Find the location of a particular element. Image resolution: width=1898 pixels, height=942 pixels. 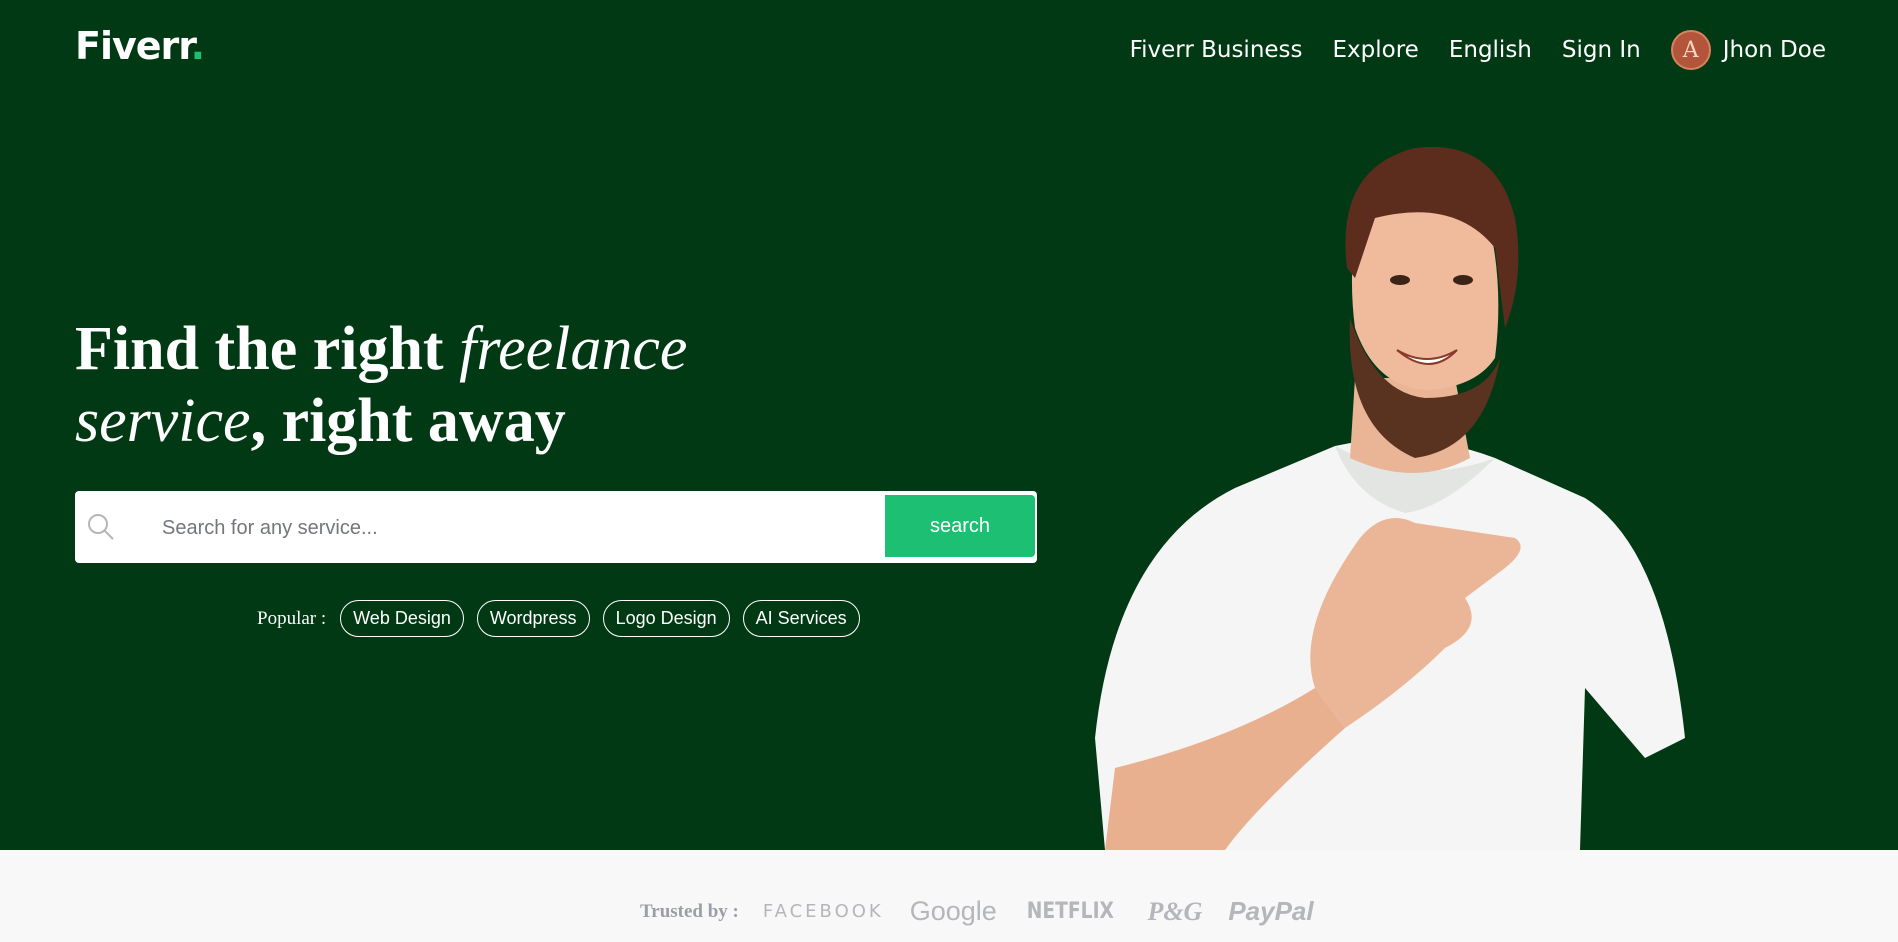

headline-italic-service: service is located at coordinates (163, 421).